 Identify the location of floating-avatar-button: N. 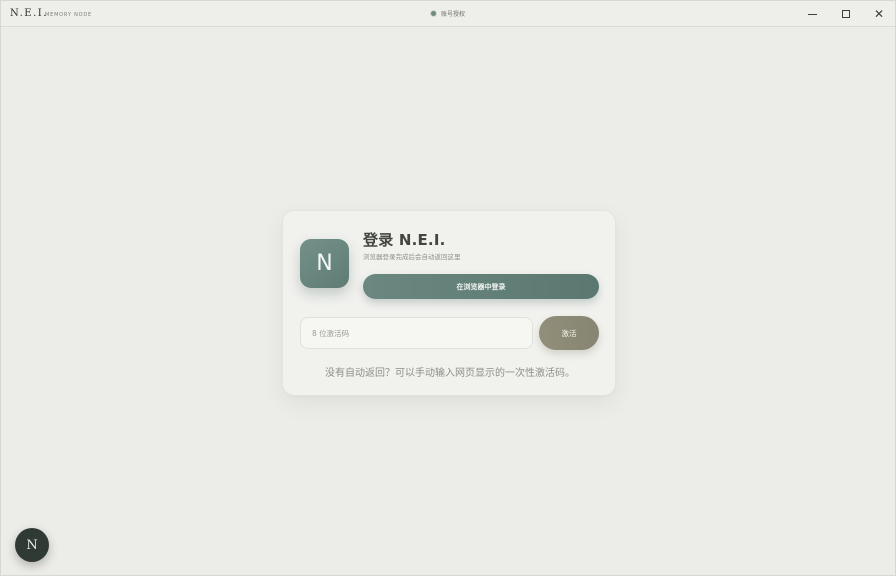
(32, 545).